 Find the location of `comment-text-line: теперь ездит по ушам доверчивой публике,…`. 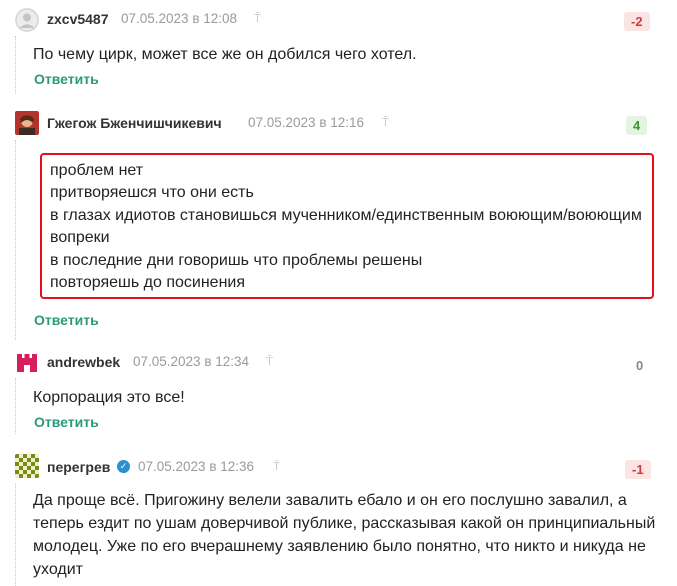

comment-text-line: теперь ездит по ушам доверчивой публике,… is located at coordinates (344, 523).